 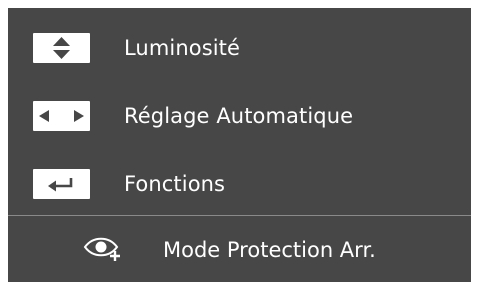 What do you see at coordinates (61, 116) in the screenshot?
I see `left-right-arrows-icon` at bounding box center [61, 116].